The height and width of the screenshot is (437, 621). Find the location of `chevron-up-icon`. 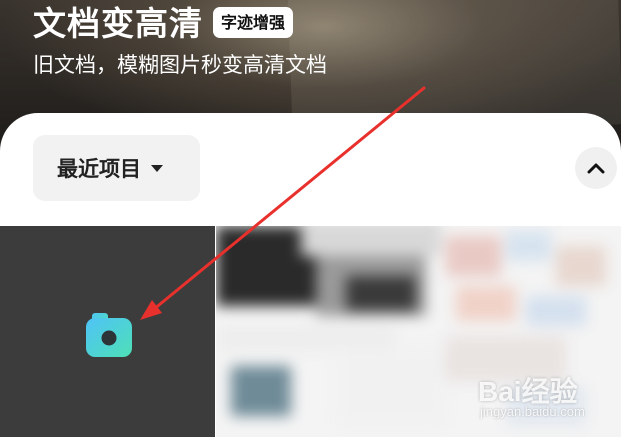

chevron-up-icon is located at coordinates (596, 168).